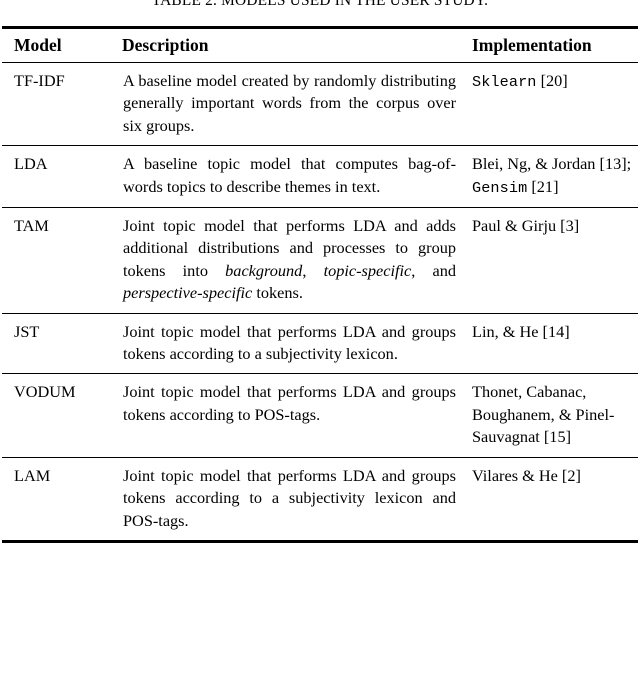 This screenshot has width=640, height=674. Describe the element at coordinates (554, 46) in the screenshot. I see `column-header-implementation: Implementation` at that location.